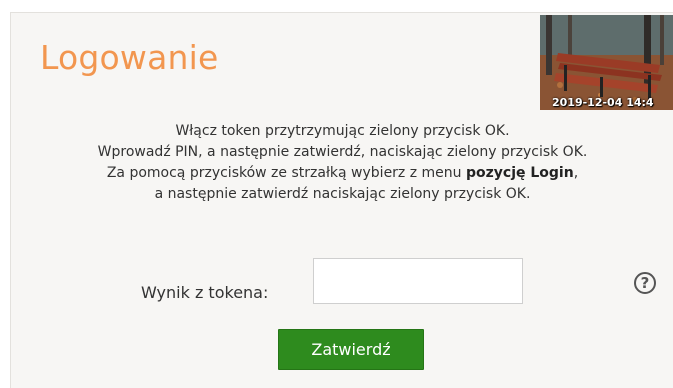 The height and width of the screenshot is (388, 673). I want to click on token-field-label: Wynik z tokena:, so click(205, 292).